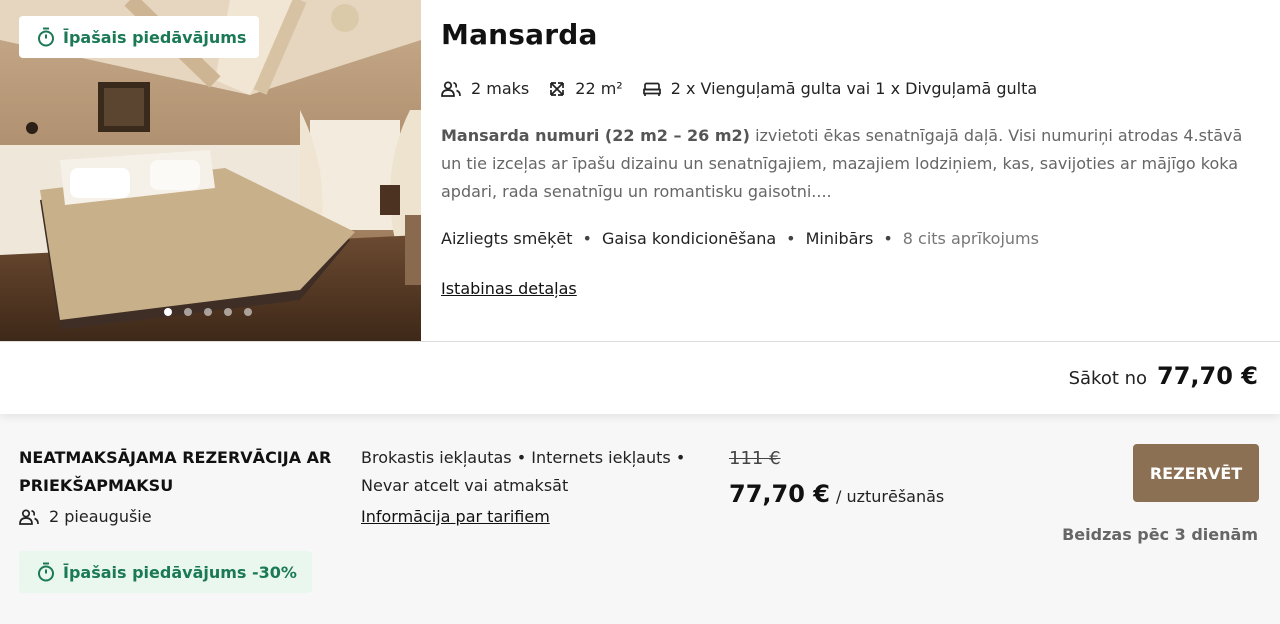 Image resolution: width=1280 pixels, height=624 pixels. I want to click on expand-icon, so click(557, 88).